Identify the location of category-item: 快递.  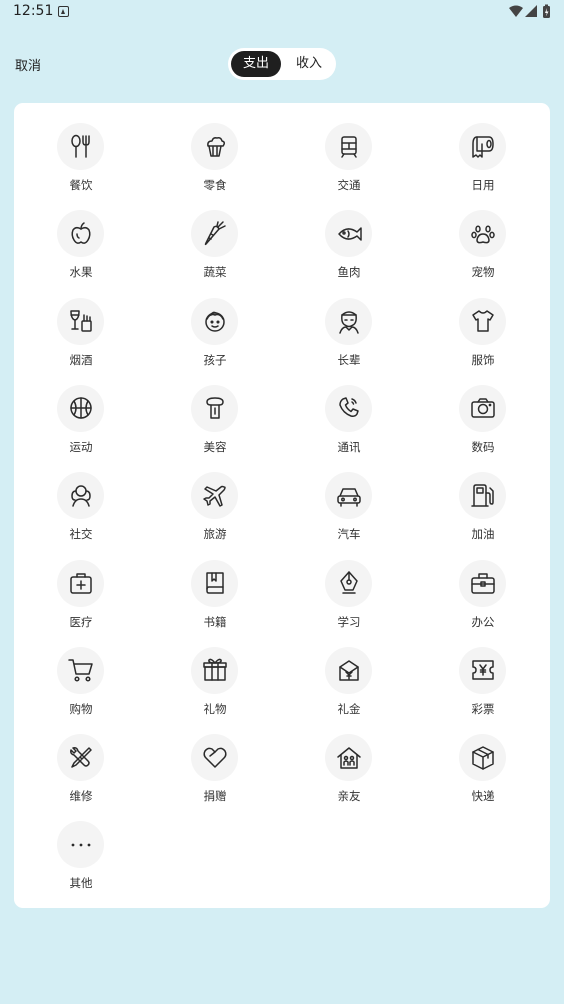
(483, 775).